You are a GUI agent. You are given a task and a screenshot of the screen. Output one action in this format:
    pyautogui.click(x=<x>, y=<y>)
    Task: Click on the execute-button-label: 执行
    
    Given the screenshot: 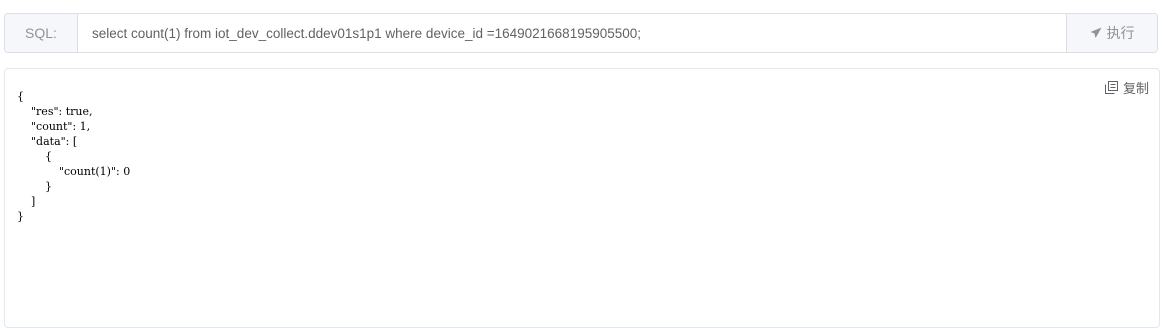 What is the action you would take?
    pyautogui.click(x=1120, y=33)
    